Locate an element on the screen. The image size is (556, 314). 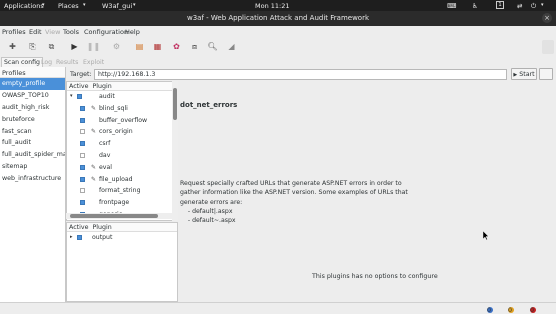
profile-item: OWASP_TOP10 is located at coordinates (32, 96).